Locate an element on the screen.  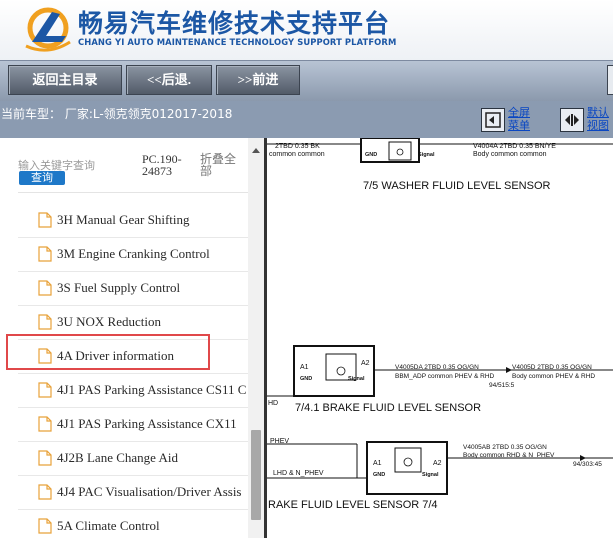
toolbar-overflow-button is located at coordinates (610, 80).